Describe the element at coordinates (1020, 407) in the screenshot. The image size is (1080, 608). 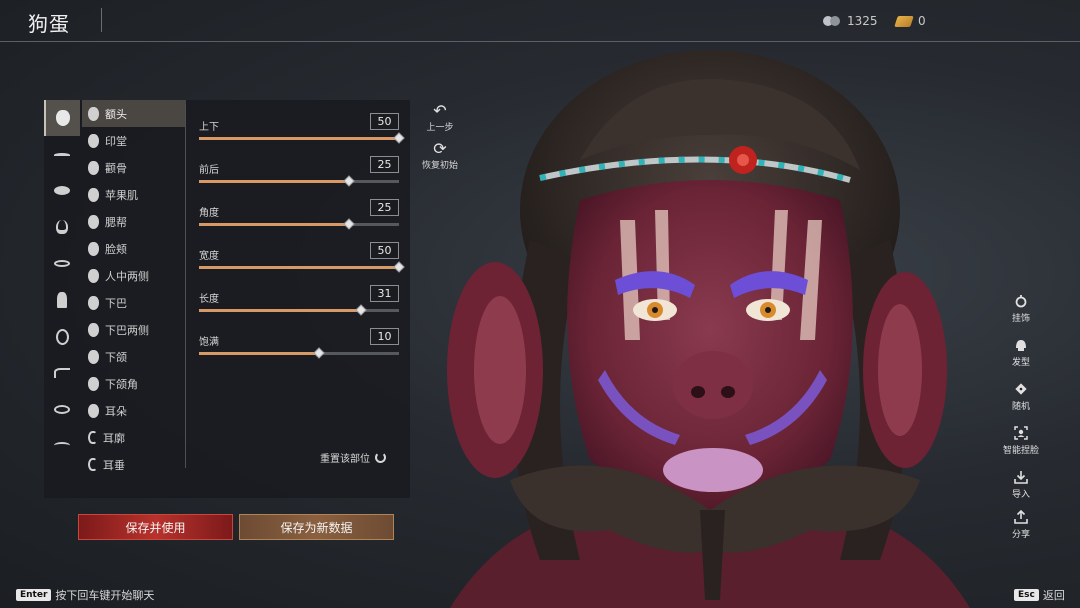
I see `toolbar-label: 随机` at that location.